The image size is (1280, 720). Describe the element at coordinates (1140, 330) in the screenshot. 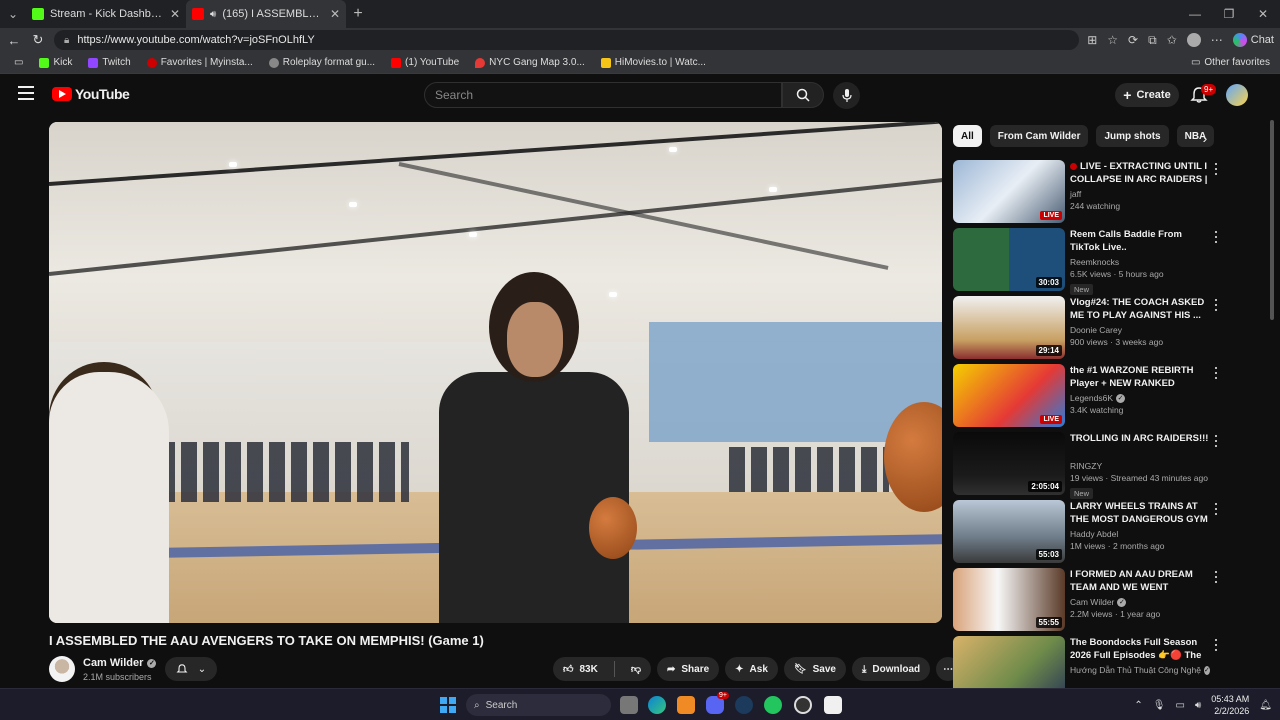

I see `recommendation-channel: Doonie Carey` at that location.